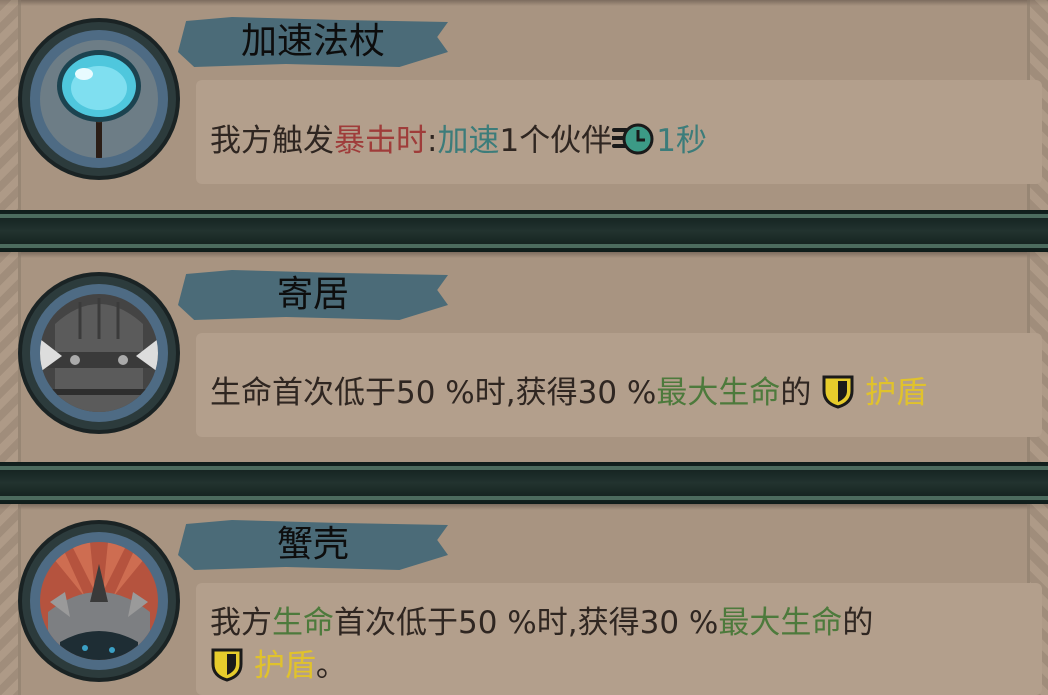  Describe the element at coordinates (526, 623) in the screenshot. I see `desc-text: 首次低于50 %时,获得30 %` at that location.